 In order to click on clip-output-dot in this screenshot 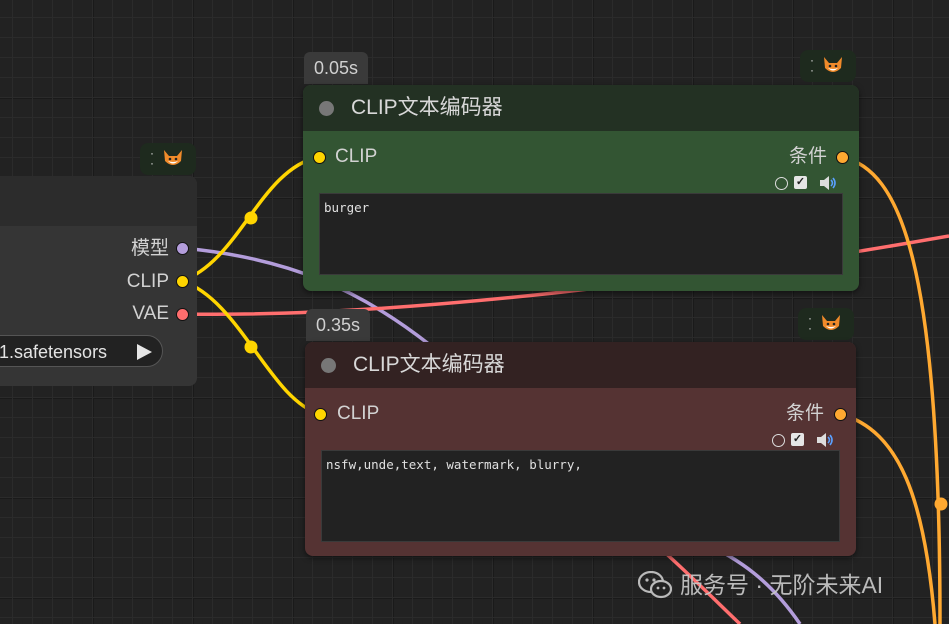, I will do `click(182, 281)`.